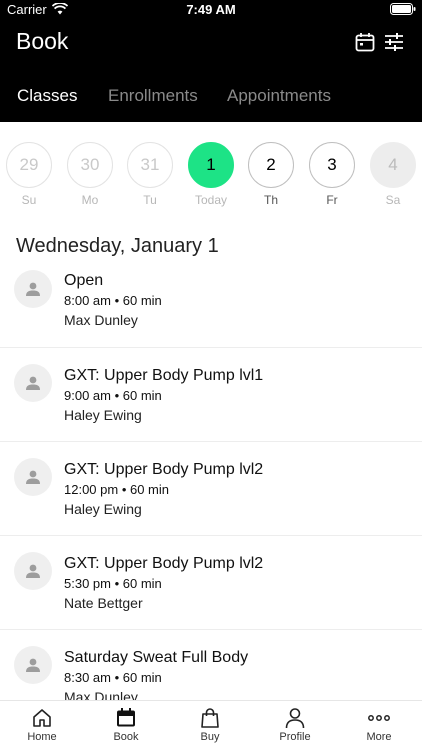  What do you see at coordinates (84, 280) in the screenshot?
I see `class-name: Open` at bounding box center [84, 280].